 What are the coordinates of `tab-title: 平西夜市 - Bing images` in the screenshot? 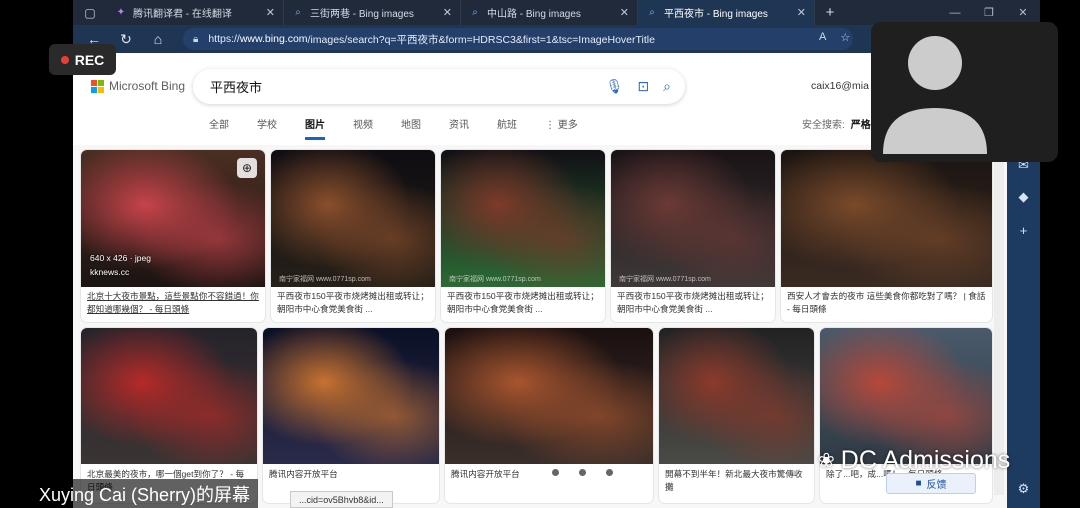 It's located at (716, 14).